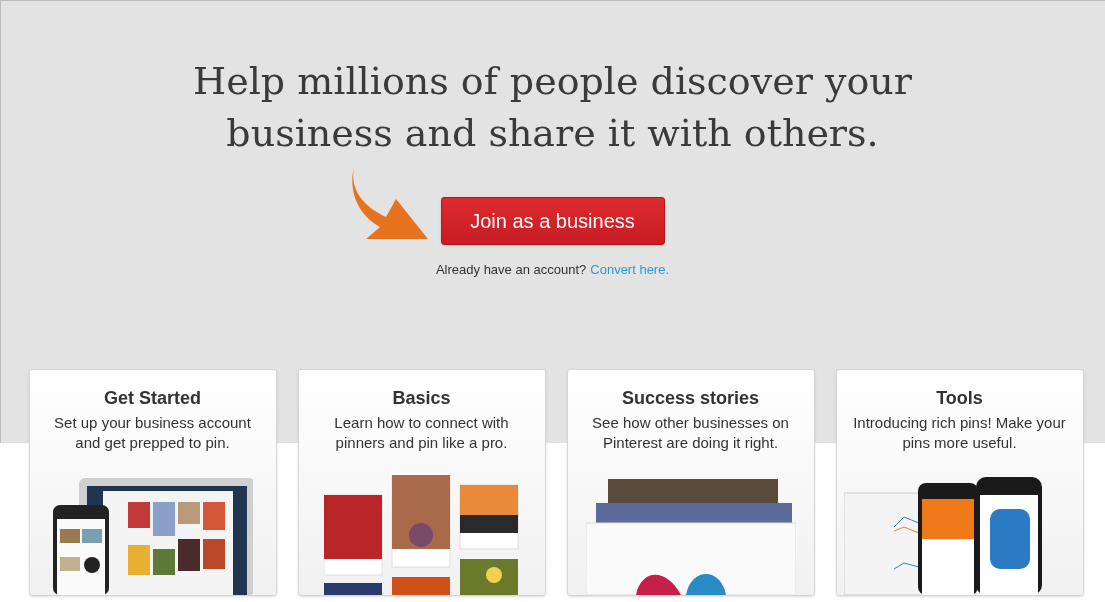 The height and width of the screenshot is (602, 1105). Describe the element at coordinates (552, 81) in the screenshot. I see `headline: Help millions of people discover your` at that location.